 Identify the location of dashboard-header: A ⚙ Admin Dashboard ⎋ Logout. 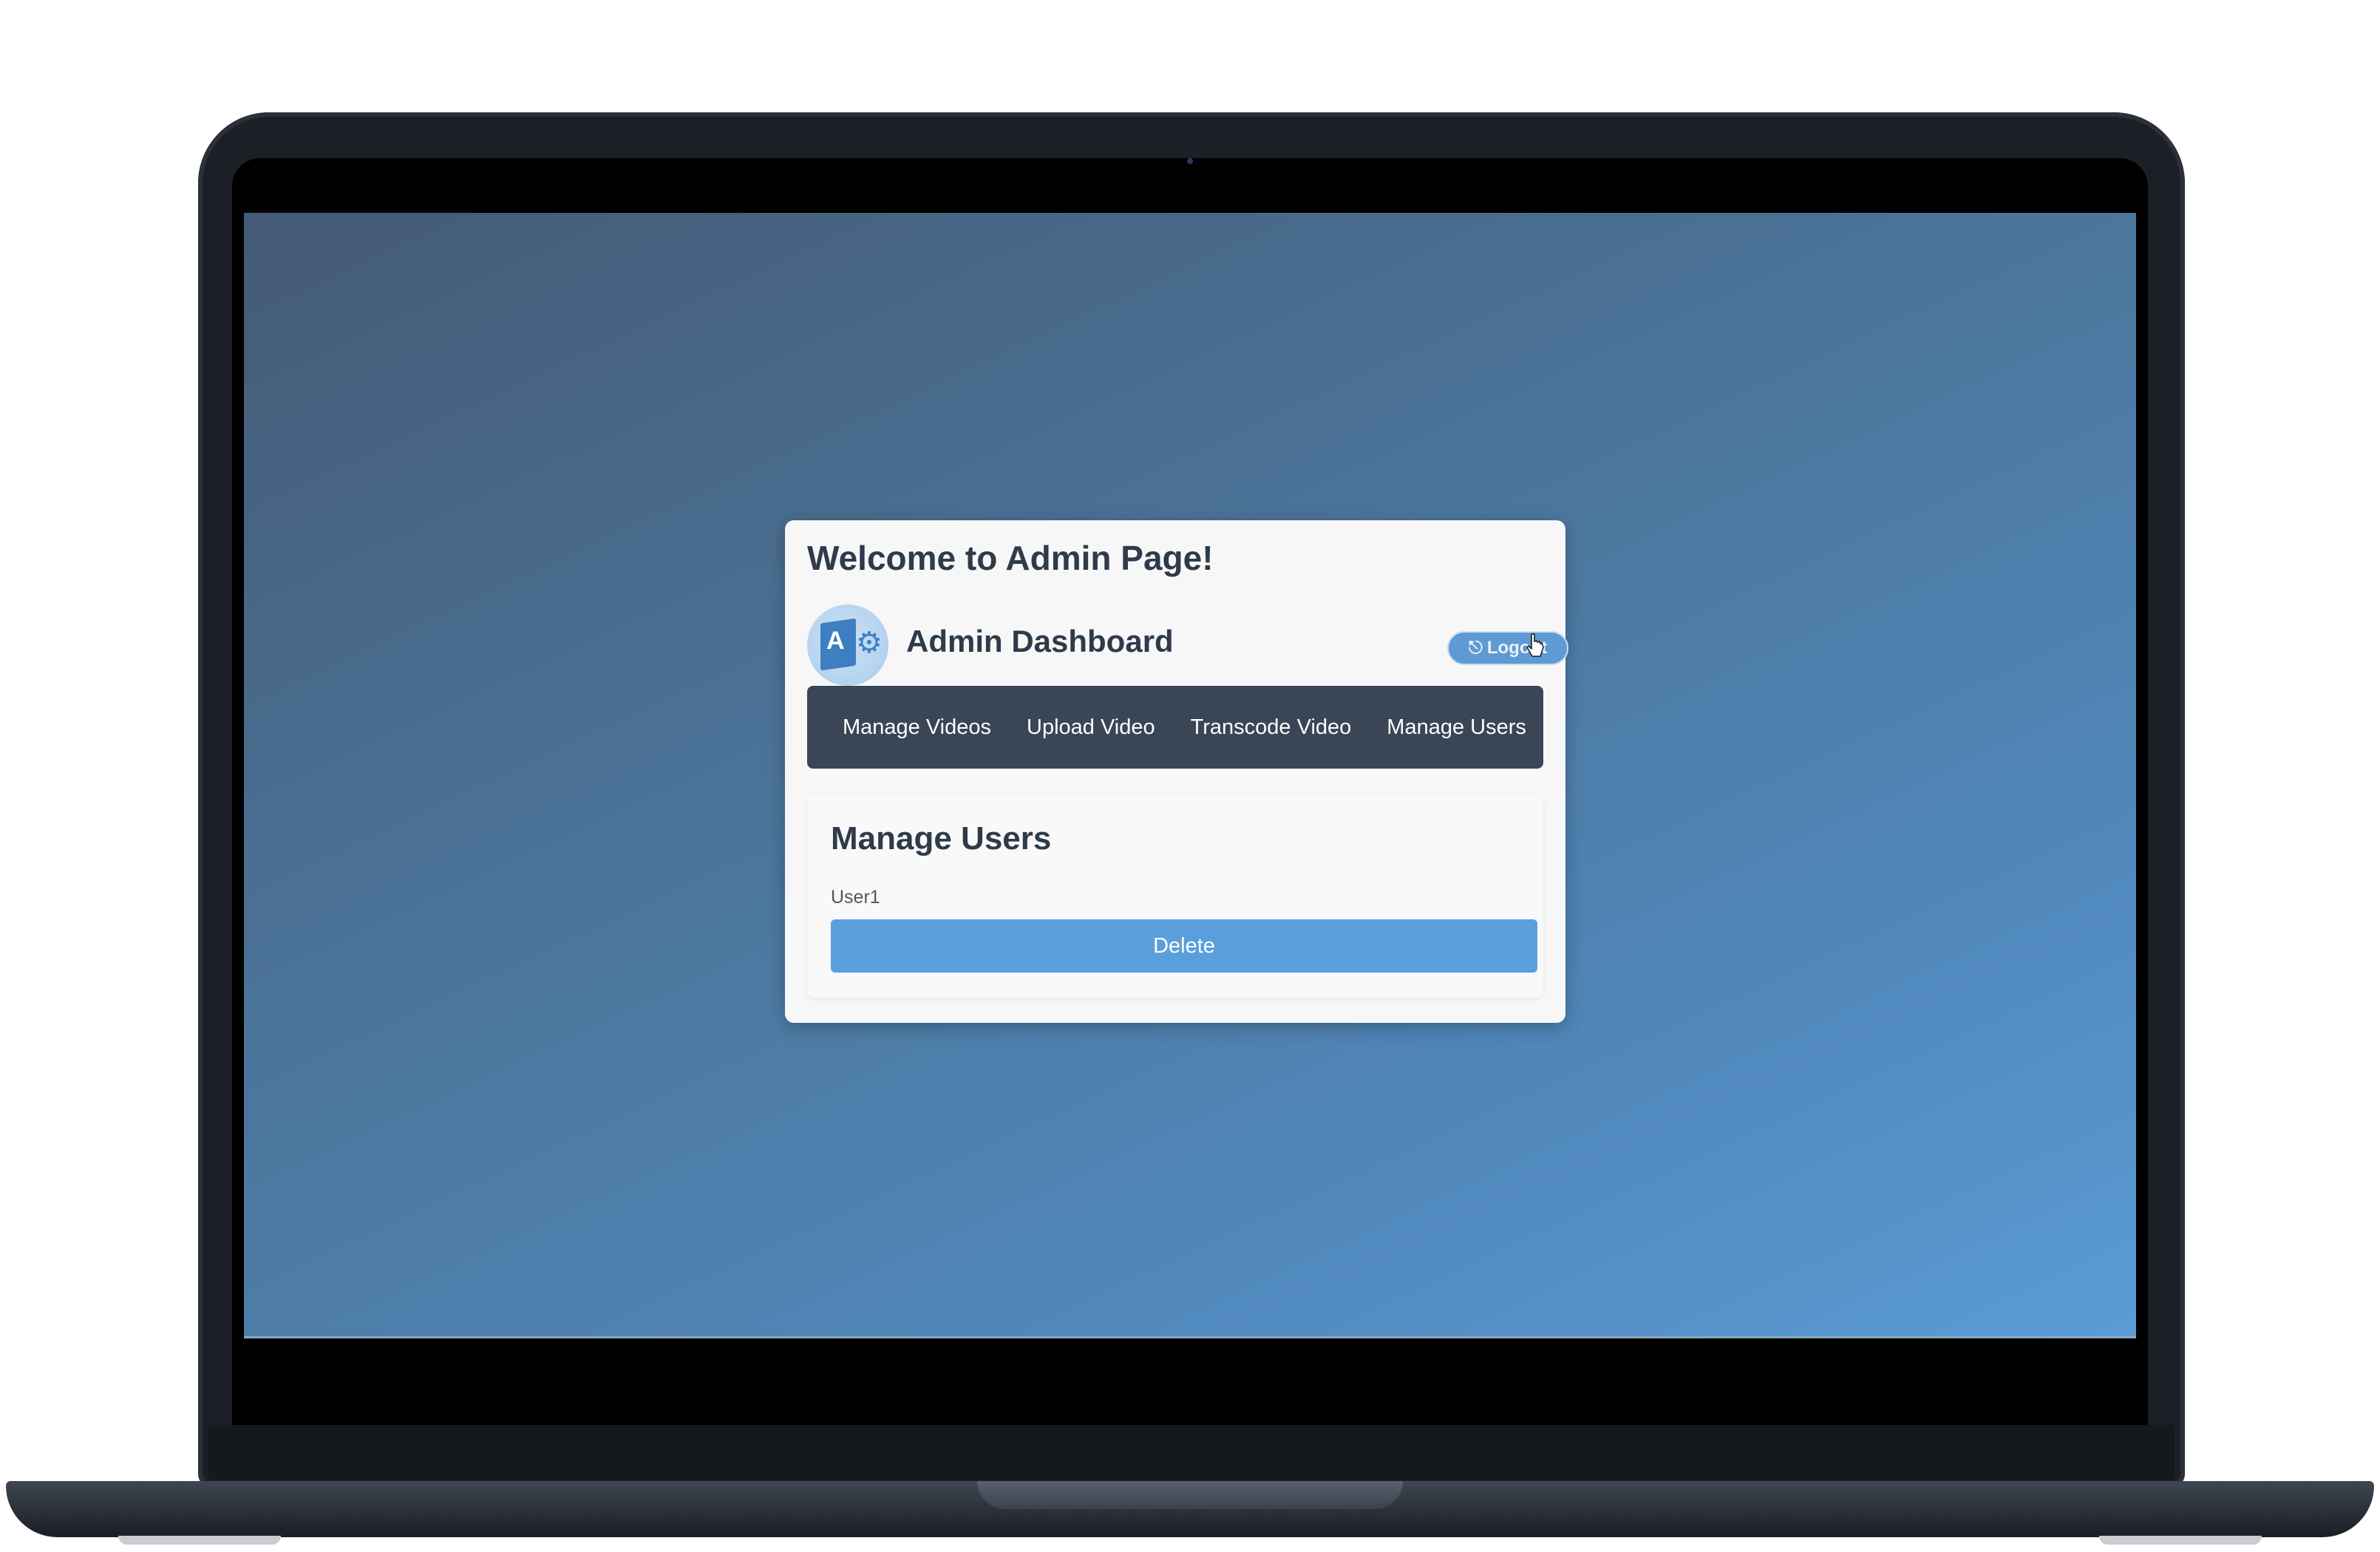
(1187, 646).